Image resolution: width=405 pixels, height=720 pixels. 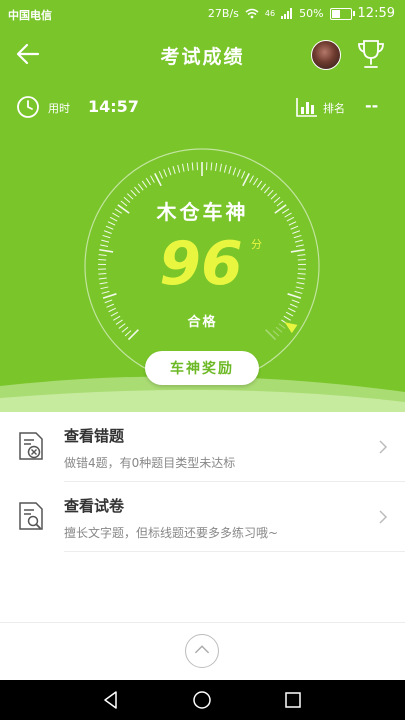 What do you see at coordinates (326, 55) in the screenshot?
I see `avatar` at bounding box center [326, 55].